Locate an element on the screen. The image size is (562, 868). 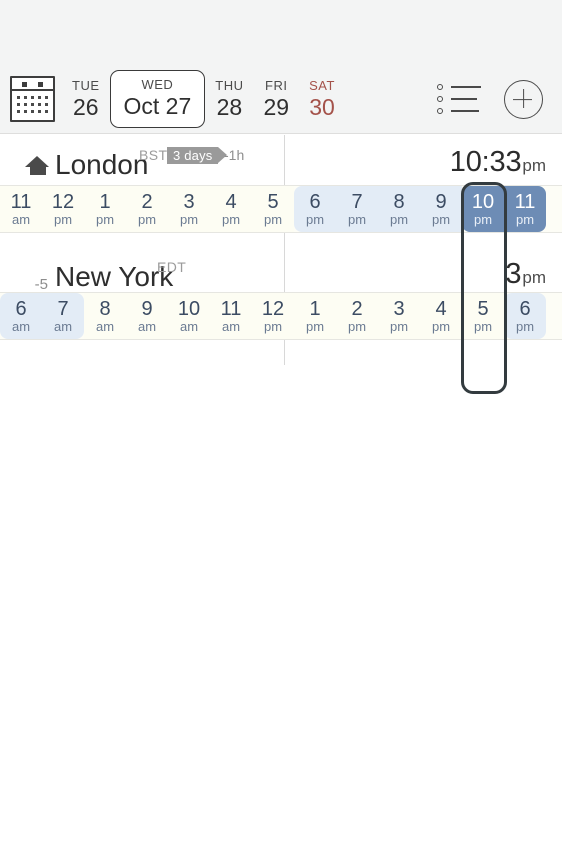
city-name-london: London is located at coordinates (102, 164).